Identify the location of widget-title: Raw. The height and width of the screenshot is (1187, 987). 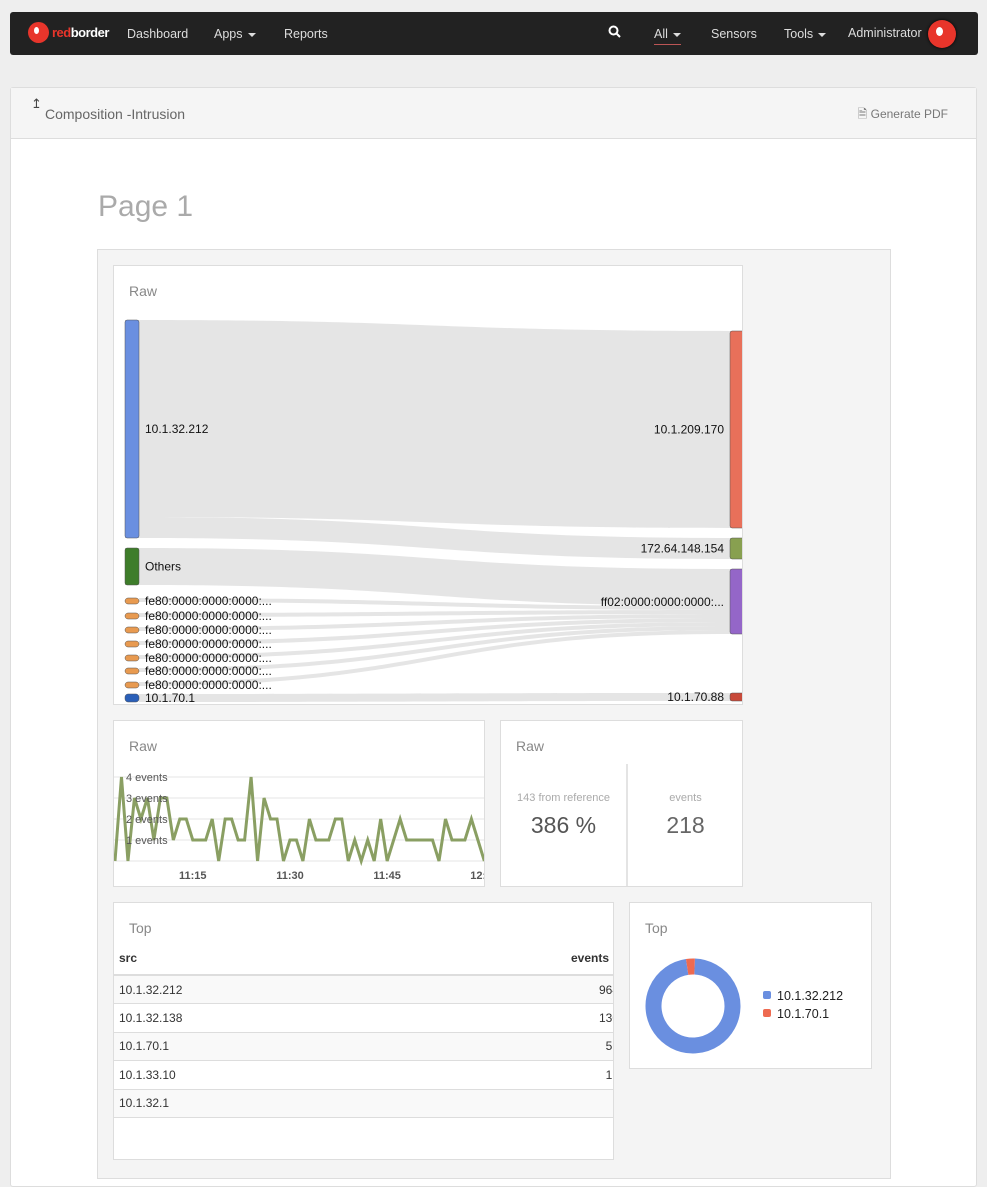
(530, 746).